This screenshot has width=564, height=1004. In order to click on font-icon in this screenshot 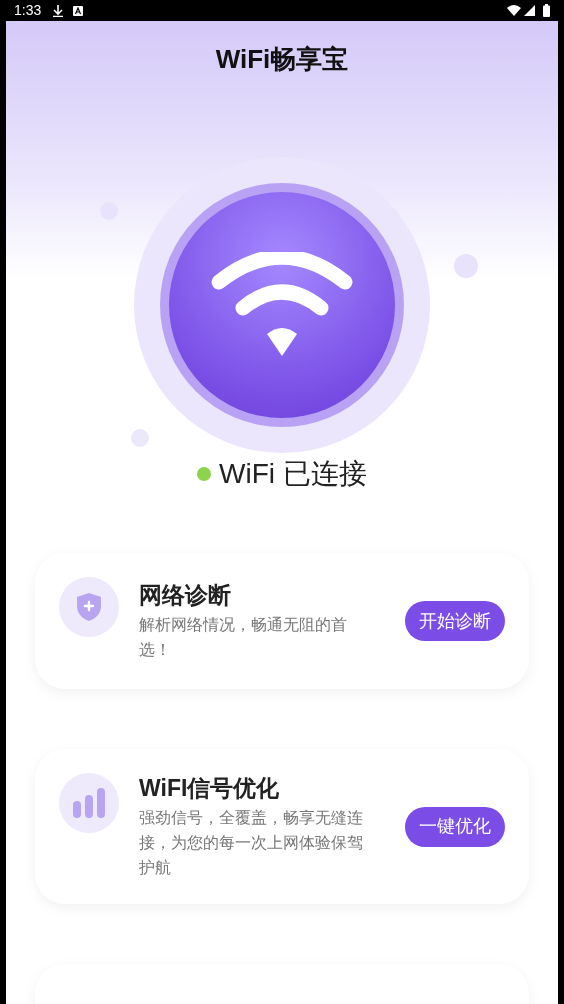, I will do `click(78, 10)`.